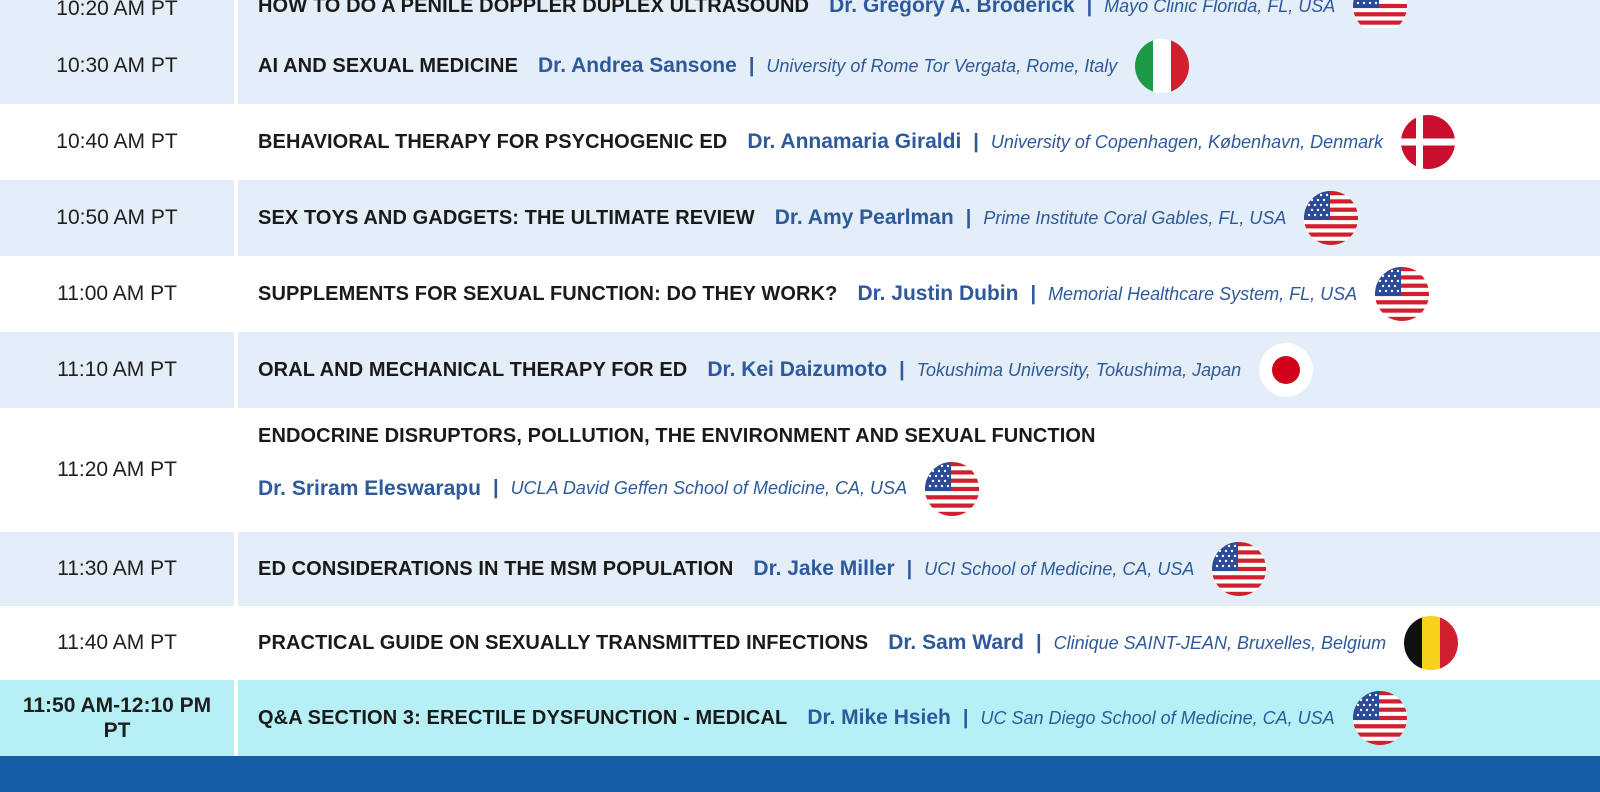  Describe the element at coordinates (1220, 642) in the screenshot. I see `affiliation: Clinique SAINT-JEAN, Bruxelles, Belgium` at that location.